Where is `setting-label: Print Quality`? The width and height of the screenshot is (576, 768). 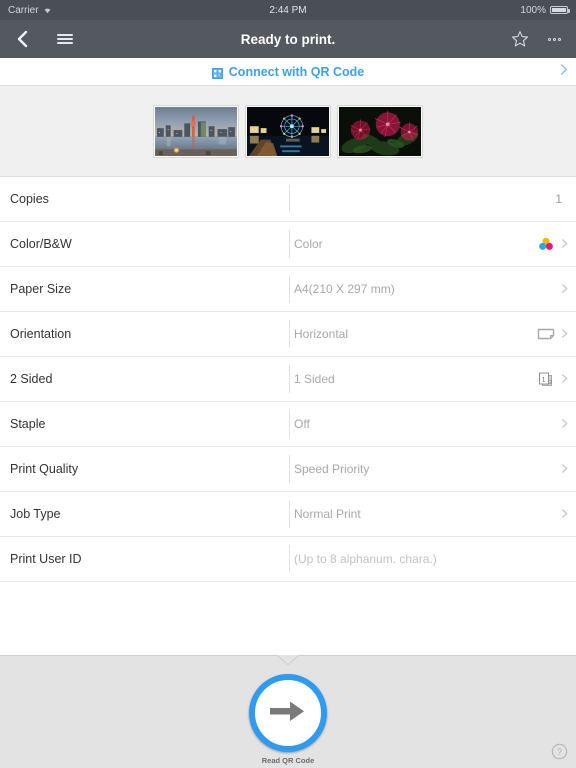
setting-label: Print Quality is located at coordinates (44, 469).